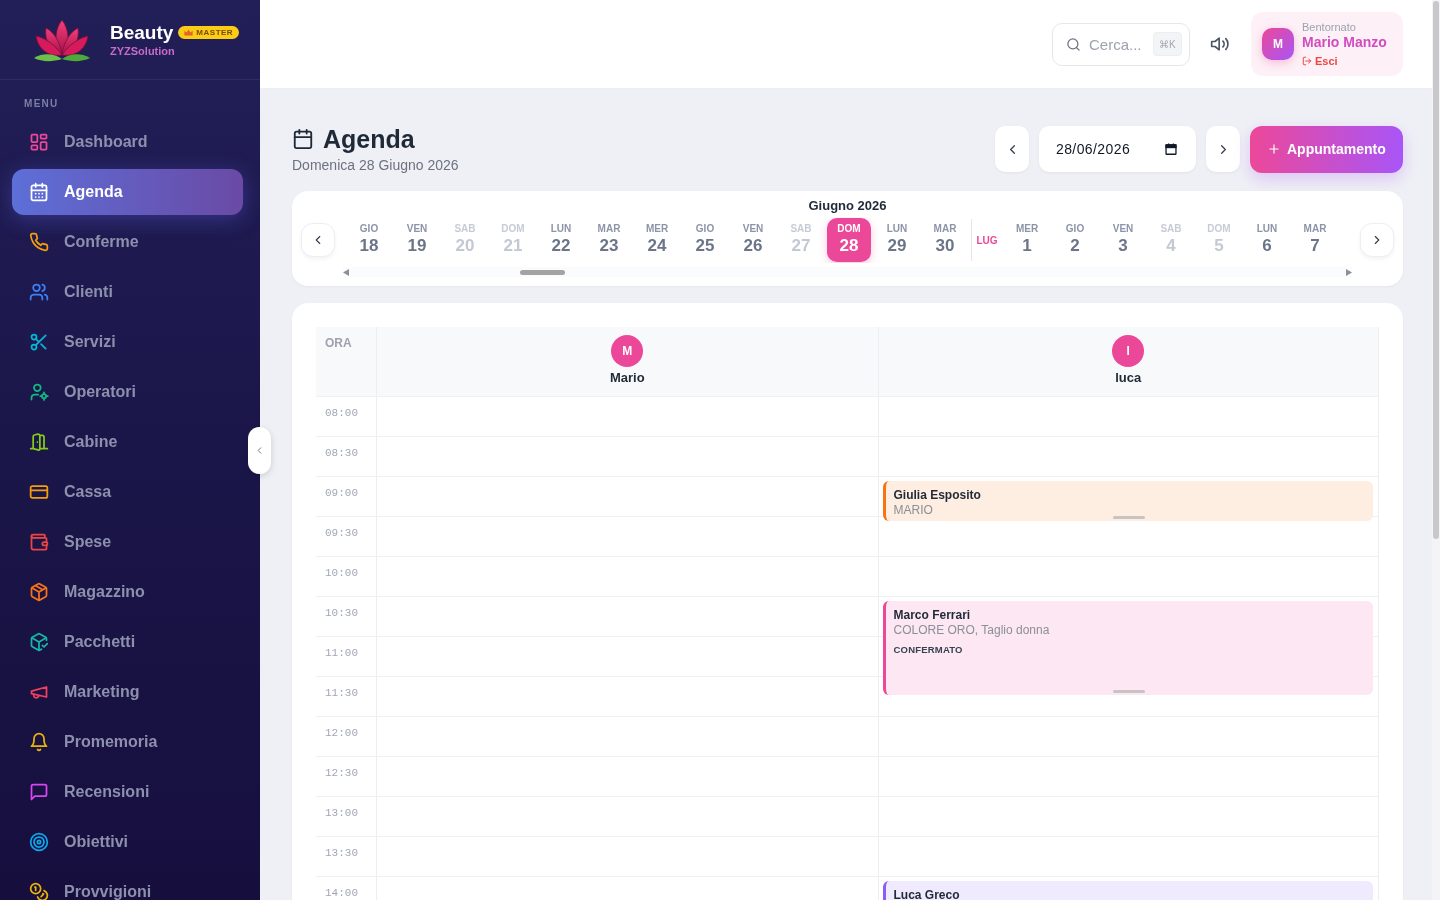 The image size is (1440, 900). I want to click on nav-item: Dashboard, so click(127, 142).